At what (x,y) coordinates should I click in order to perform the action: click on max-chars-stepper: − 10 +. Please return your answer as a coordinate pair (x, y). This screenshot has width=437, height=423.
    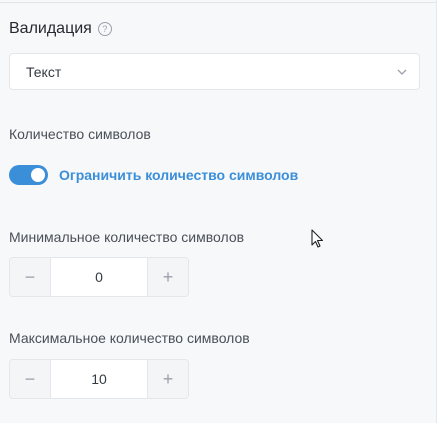
    Looking at the image, I should click on (99, 379).